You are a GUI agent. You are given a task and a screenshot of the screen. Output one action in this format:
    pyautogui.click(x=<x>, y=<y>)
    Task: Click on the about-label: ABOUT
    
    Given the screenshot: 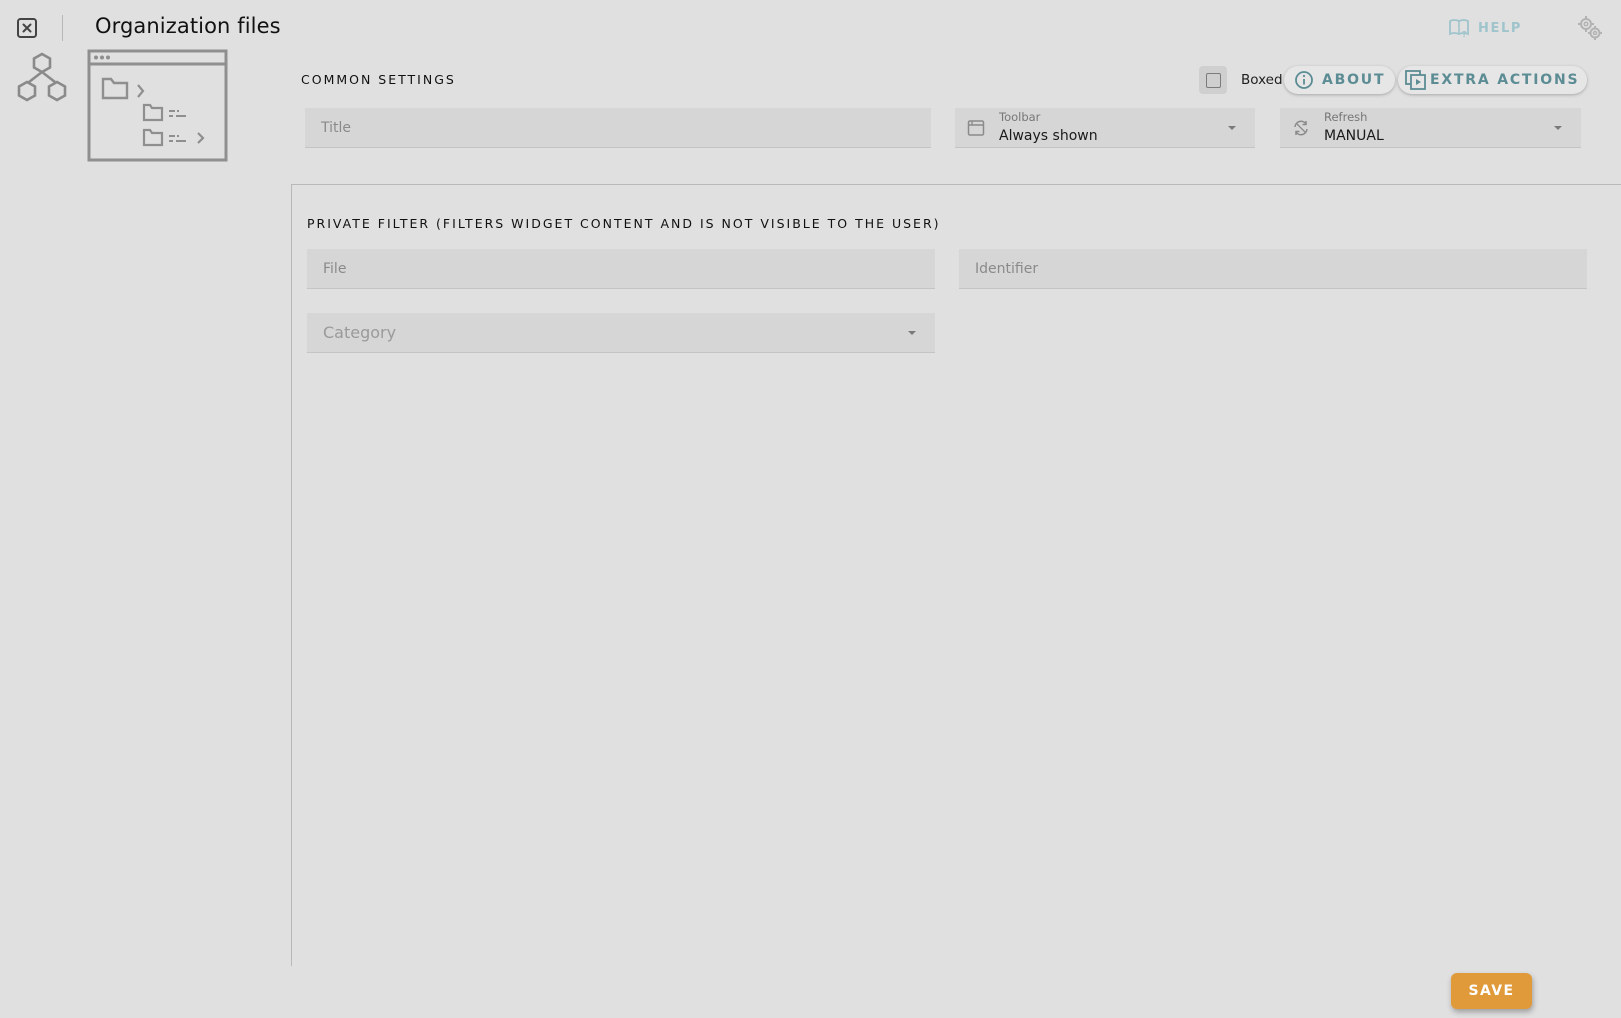 What is the action you would take?
    pyautogui.click(x=1354, y=80)
    